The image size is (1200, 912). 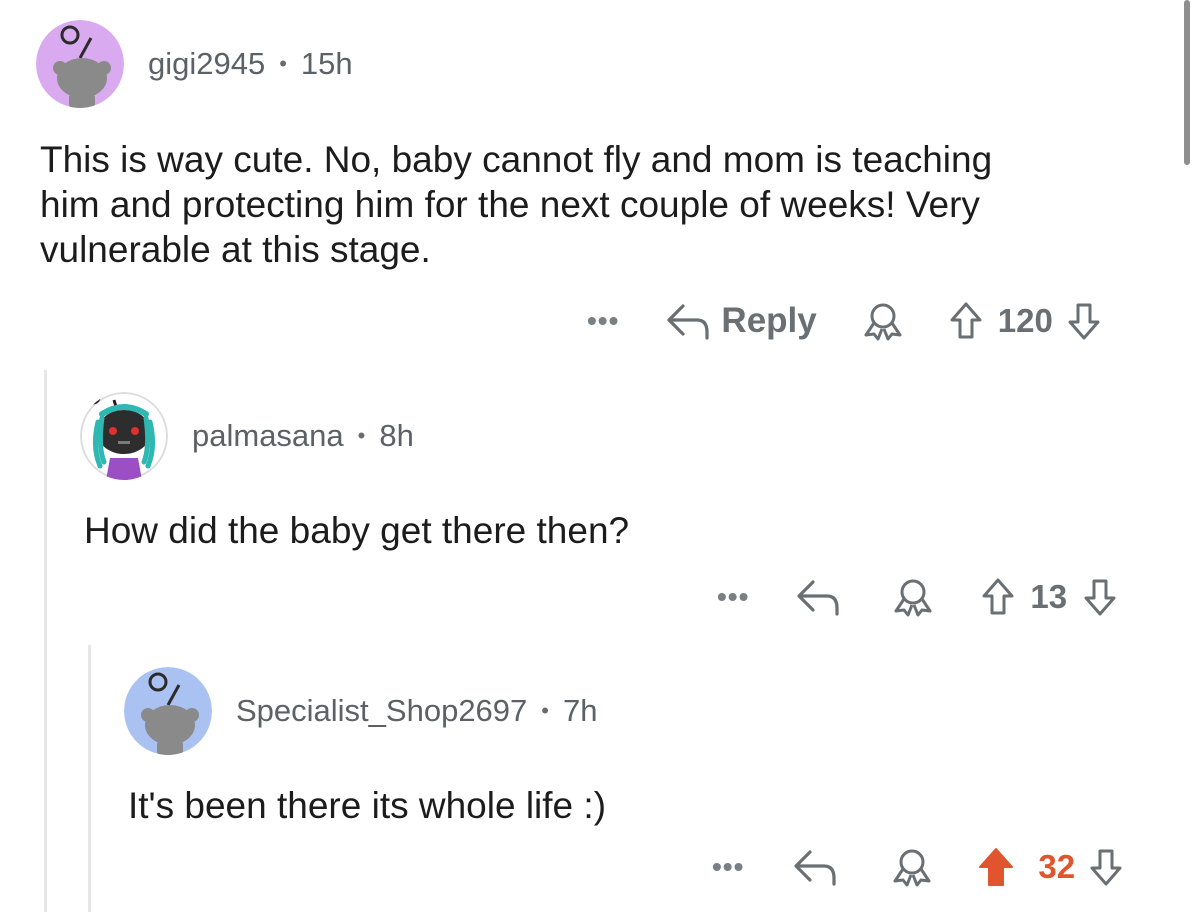 What do you see at coordinates (1187, 82) in the screenshot?
I see `scrollbar` at bounding box center [1187, 82].